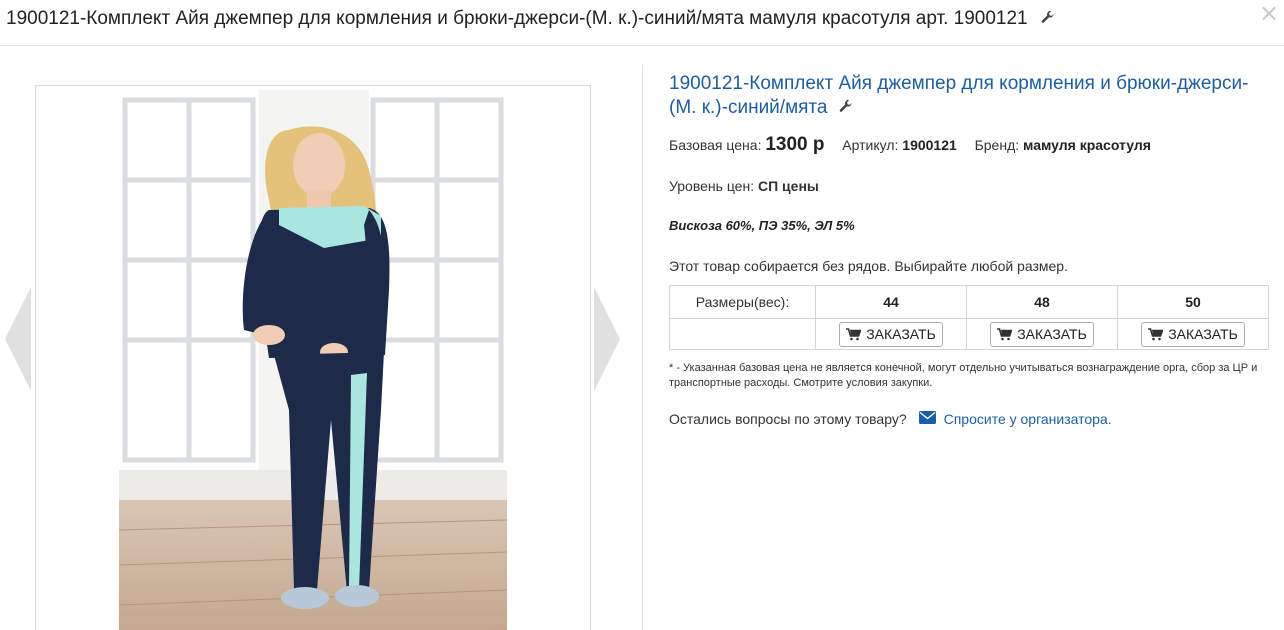  What do you see at coordinates (927, 419) in the screenshot?
I see `mail-icon` at bounding box center [927, 419].